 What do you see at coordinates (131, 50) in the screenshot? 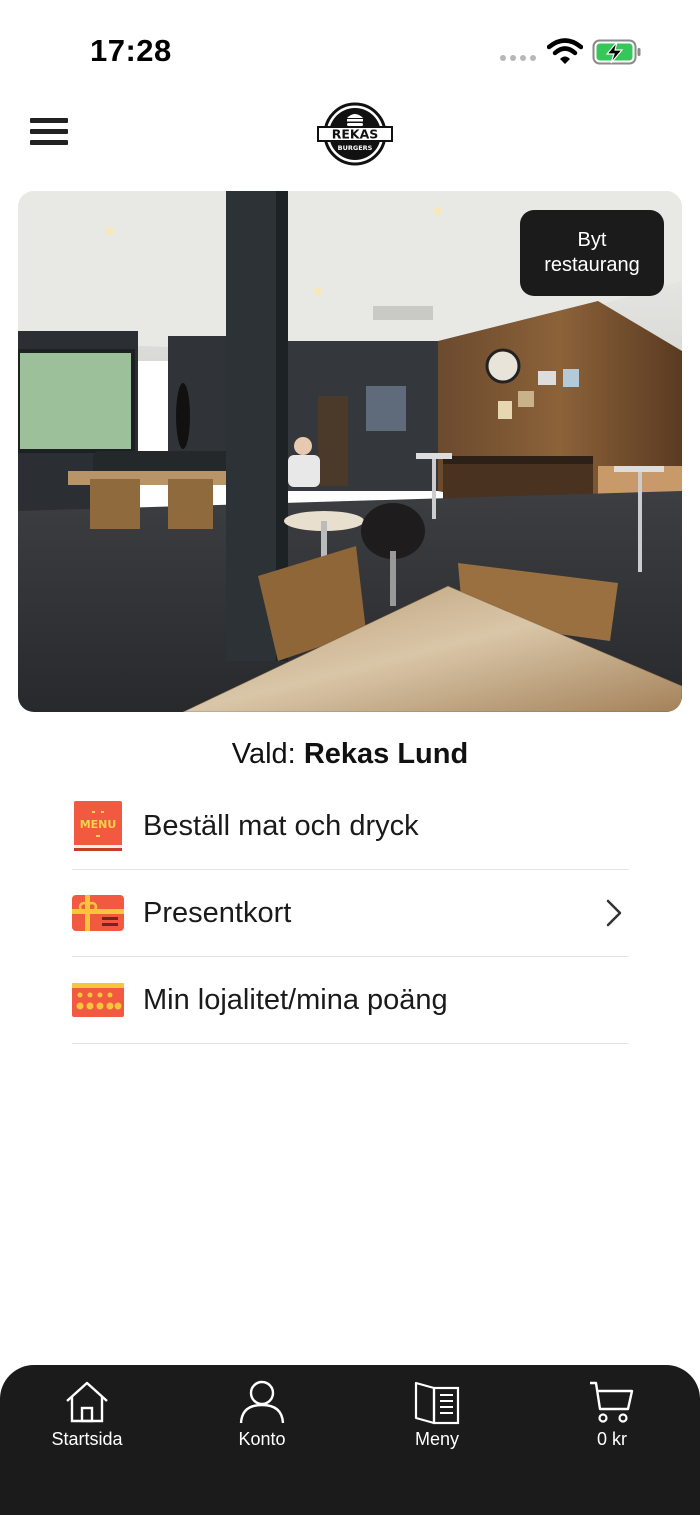
I see `status-time: 17:28` at bounding box center [131, 50].